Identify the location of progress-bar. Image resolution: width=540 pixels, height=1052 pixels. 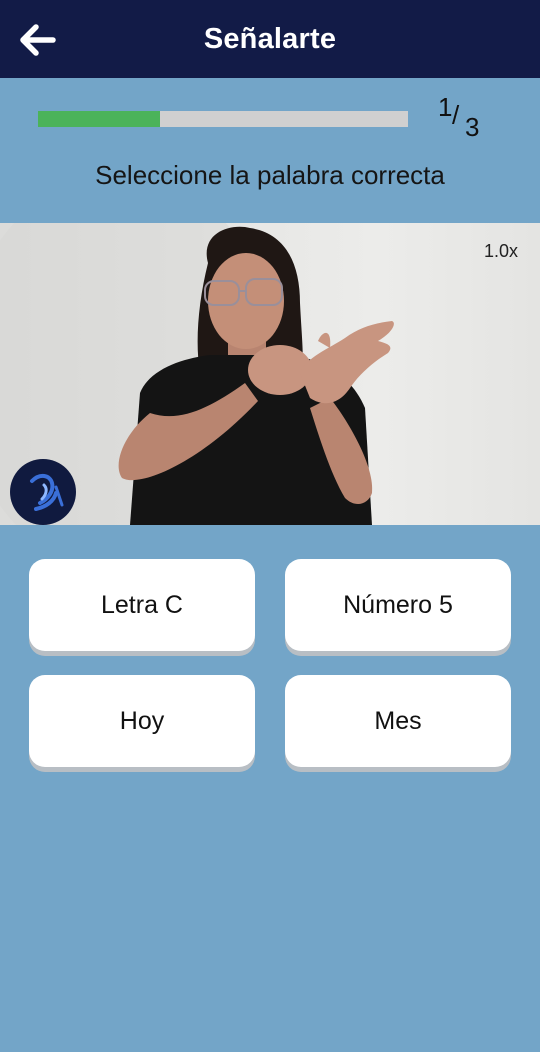
(223, 119).